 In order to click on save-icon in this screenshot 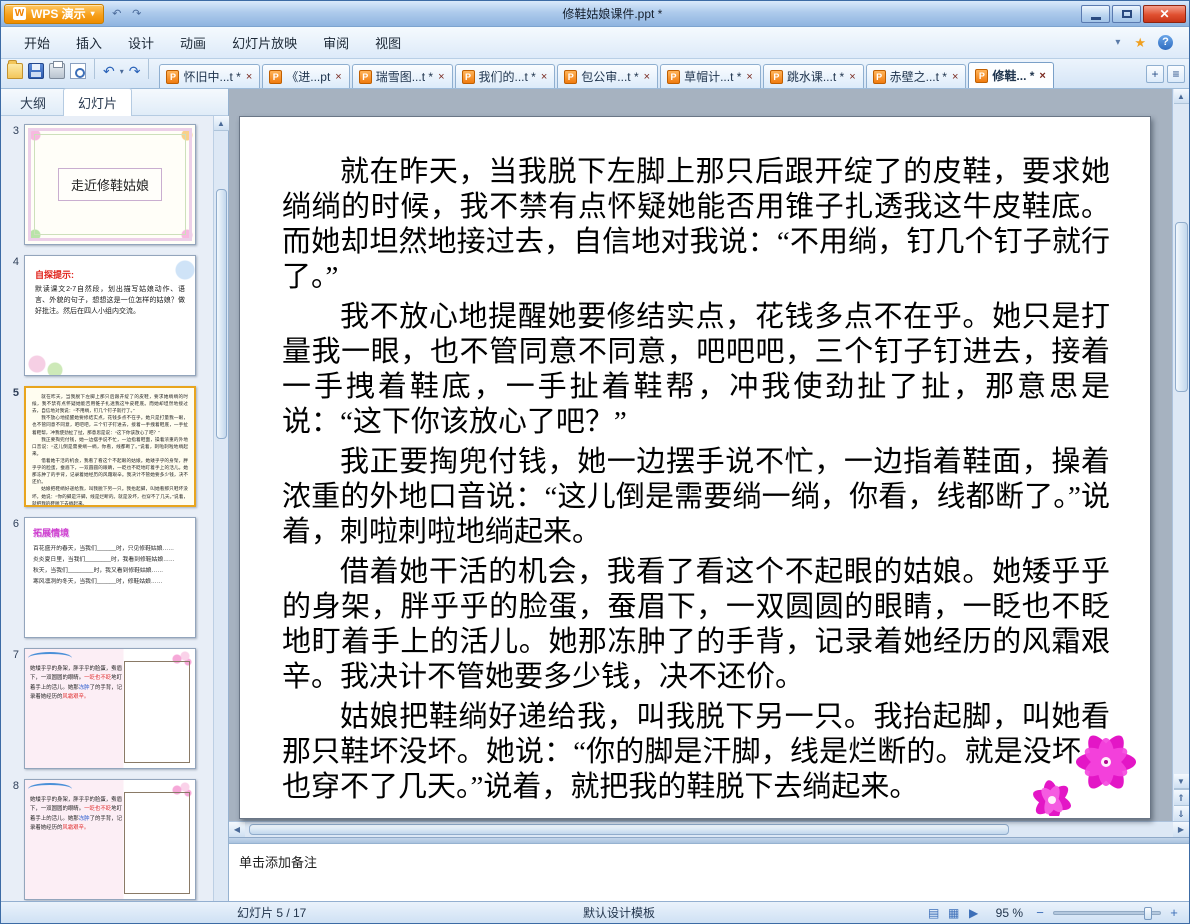, I will do `click(36, 71)`.